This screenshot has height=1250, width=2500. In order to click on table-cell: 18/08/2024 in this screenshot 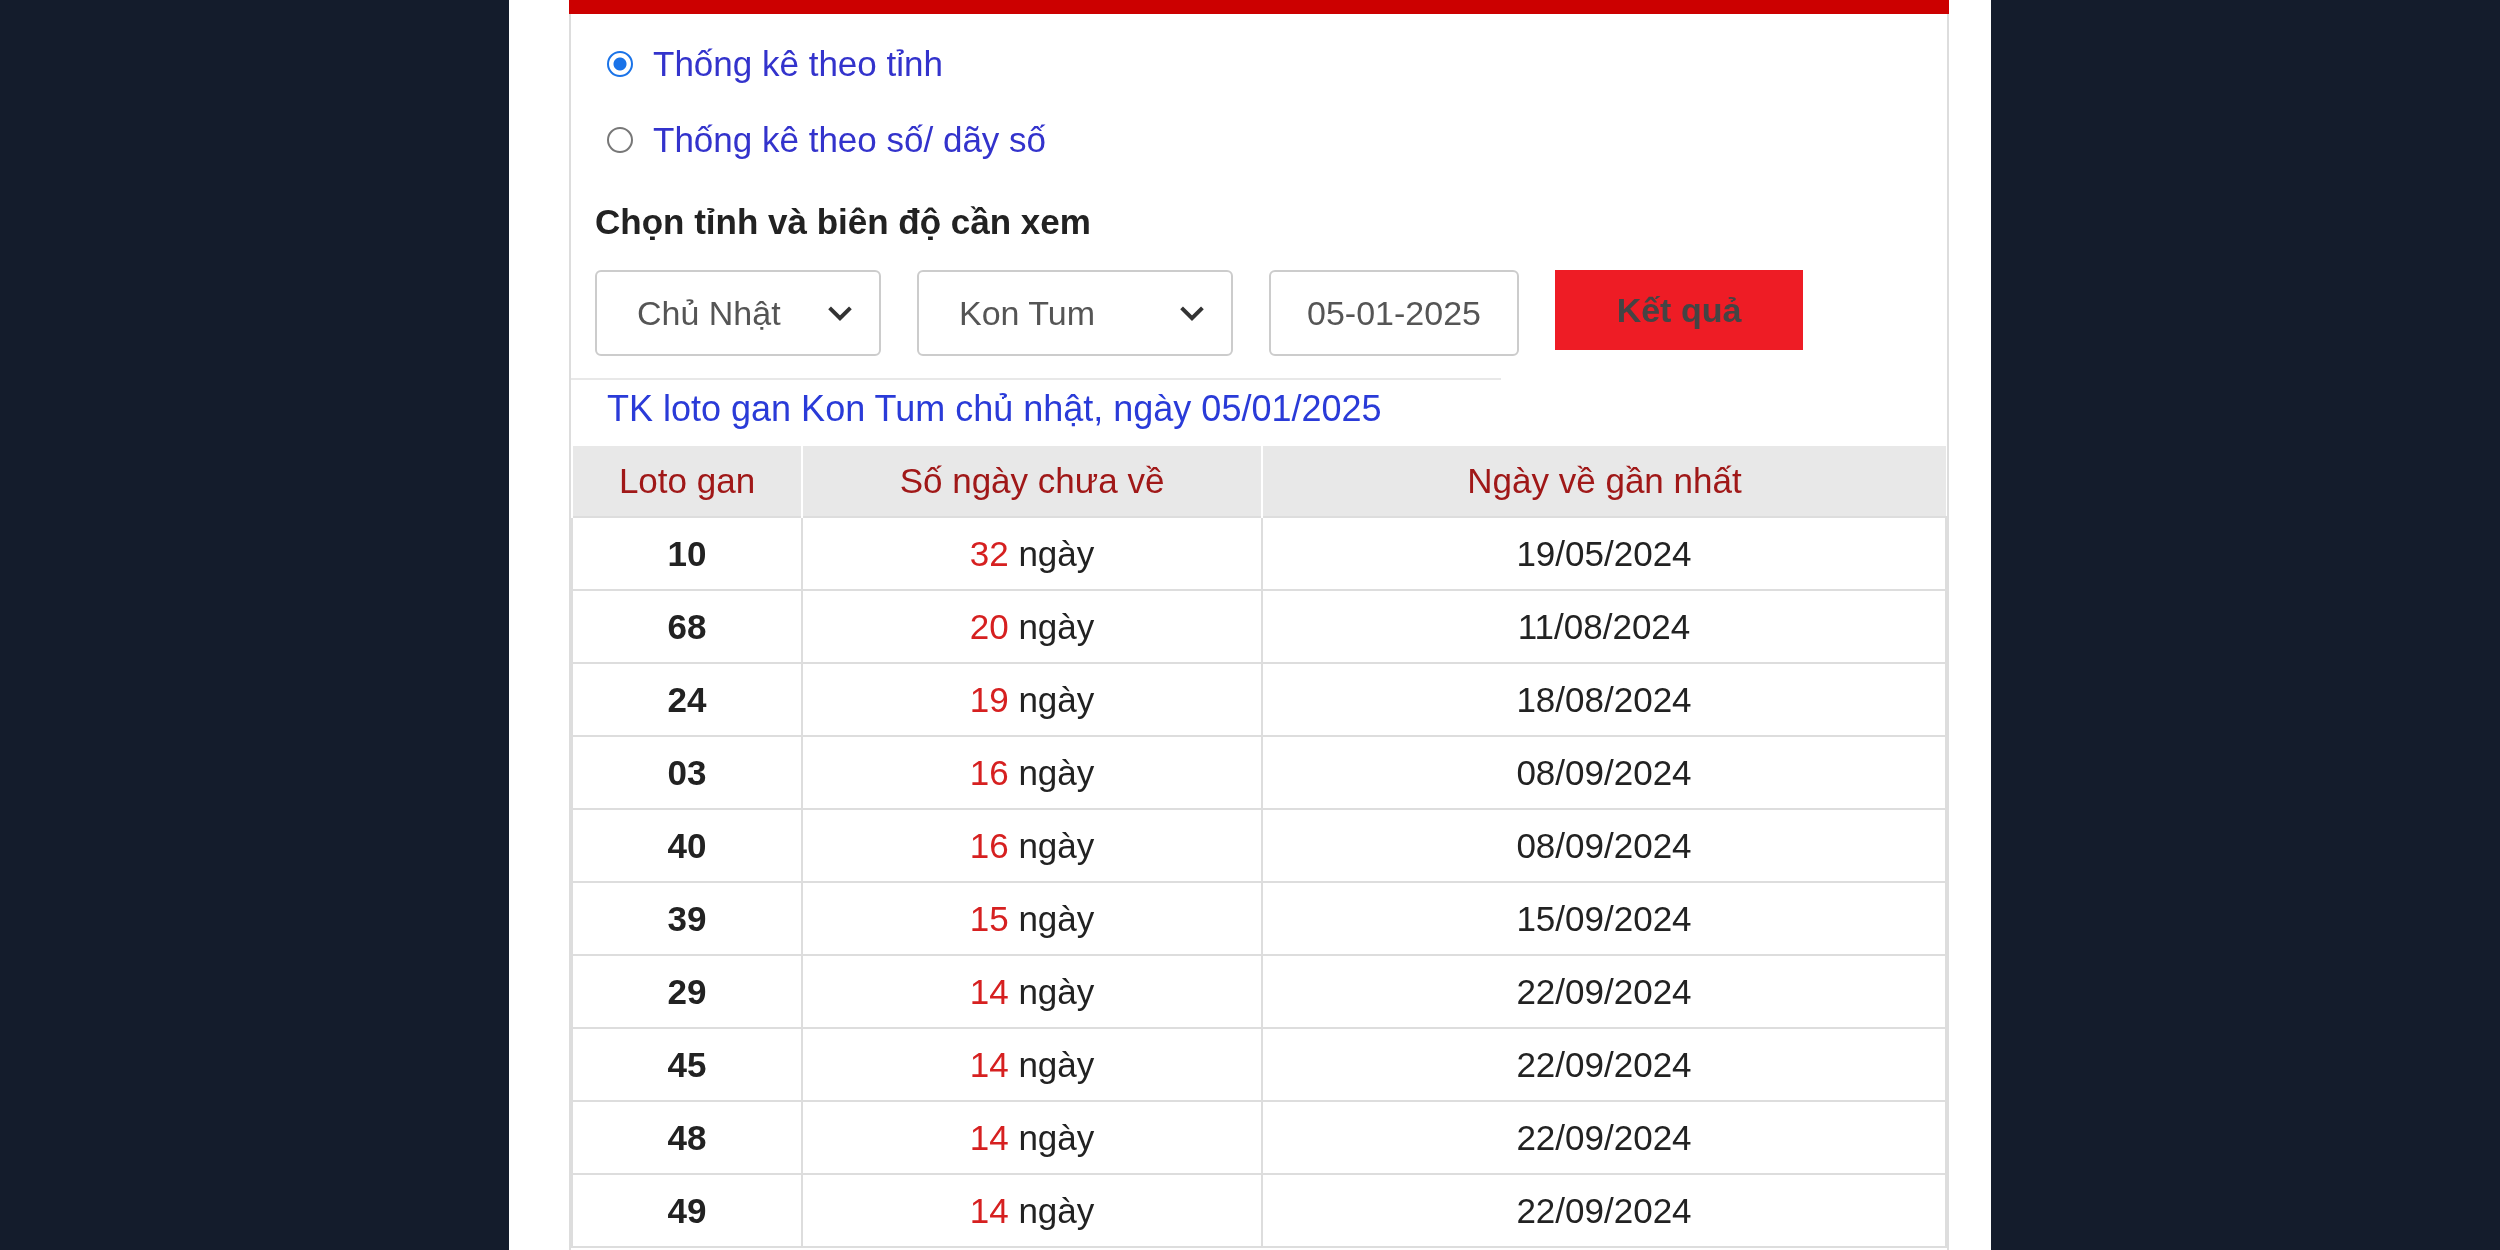, I will do `click(1604, 699)`.